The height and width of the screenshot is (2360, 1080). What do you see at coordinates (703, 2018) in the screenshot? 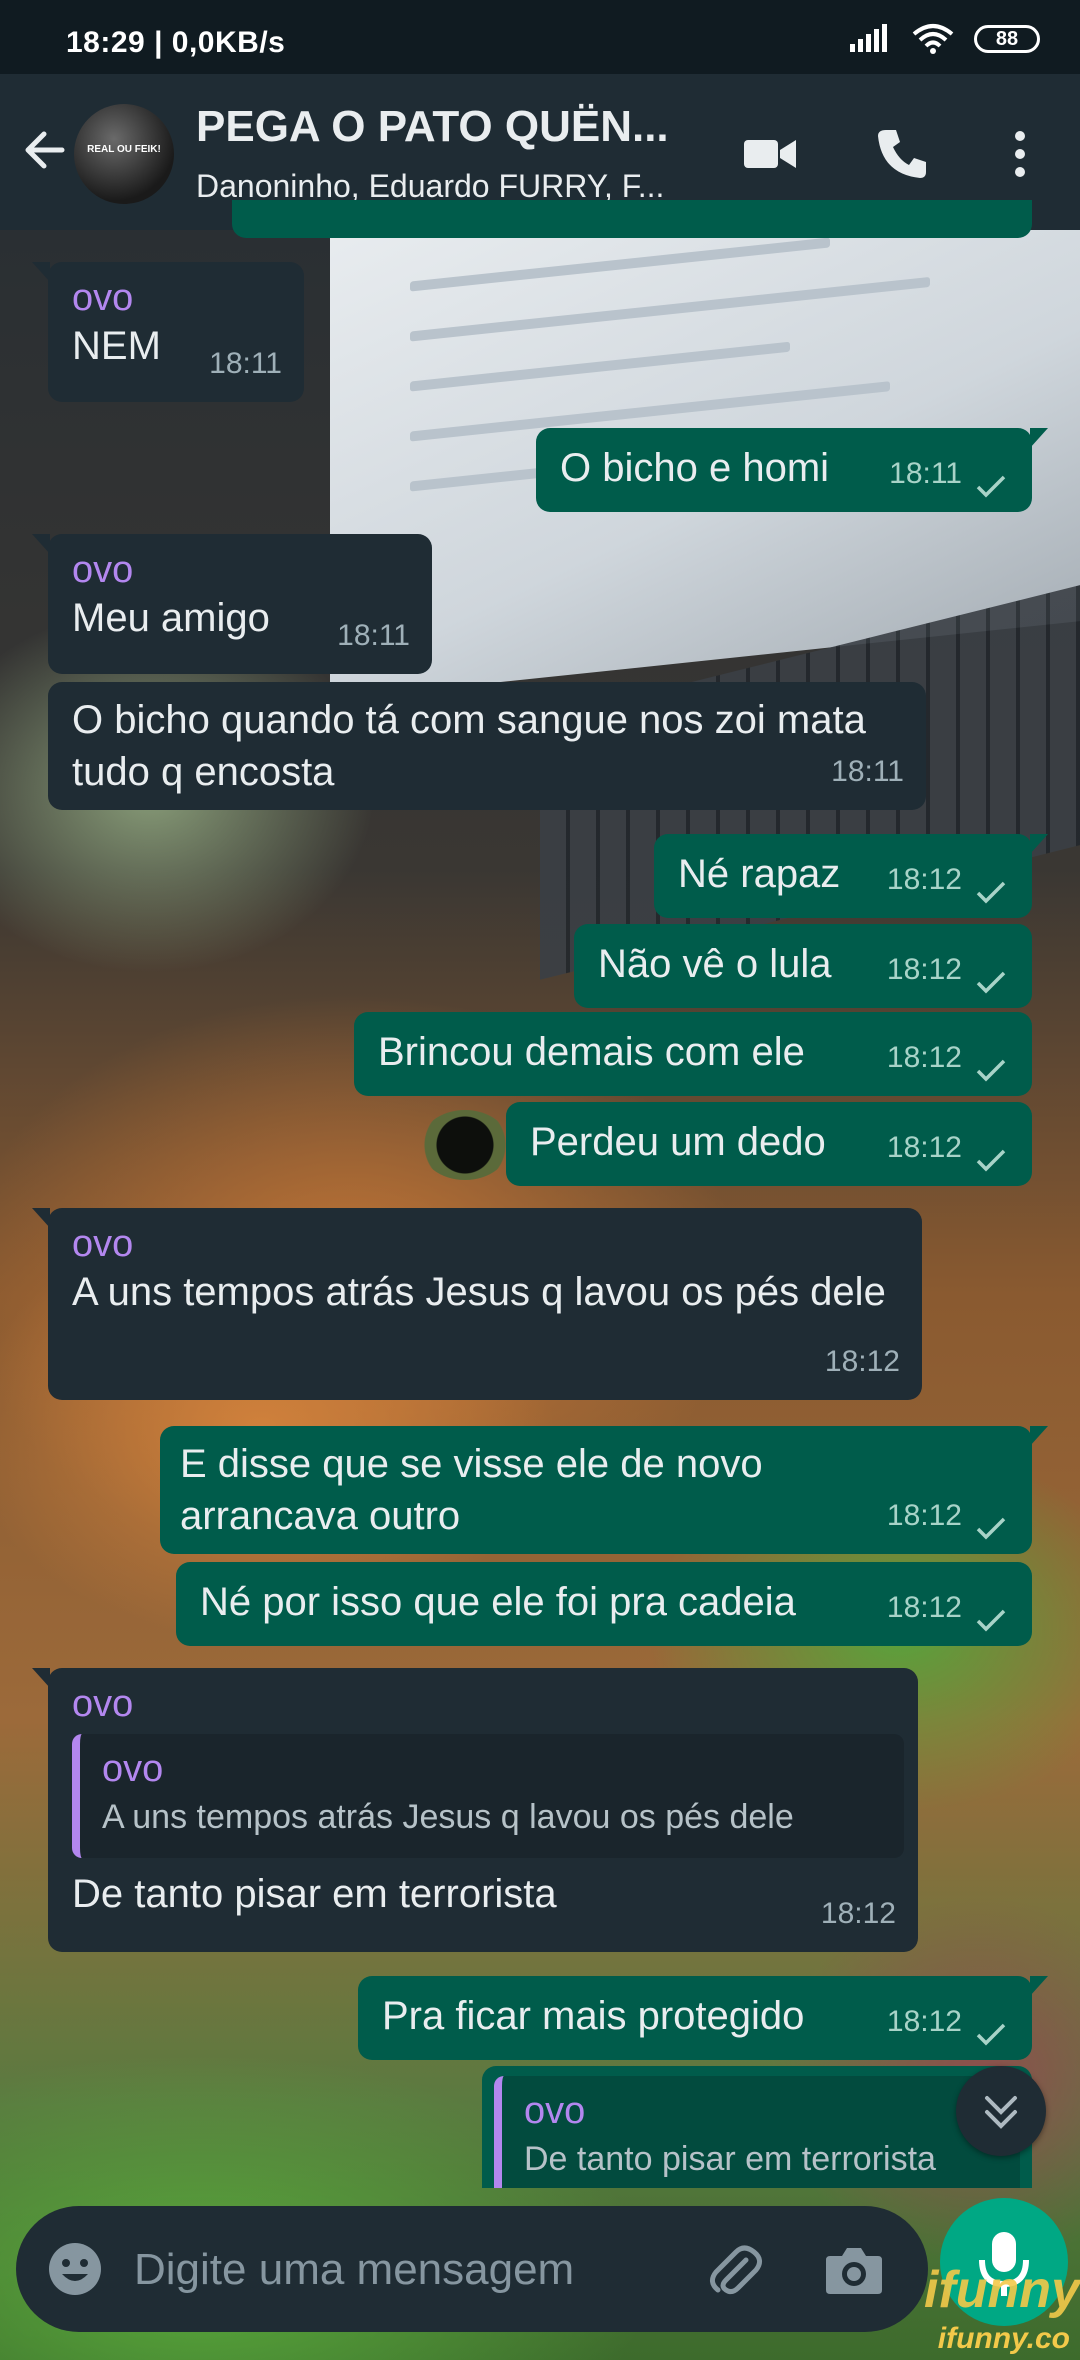
I see `message-bubble-outgoing: Pra ficar mais protegido 18:12` at bounding box center [703, 2018].